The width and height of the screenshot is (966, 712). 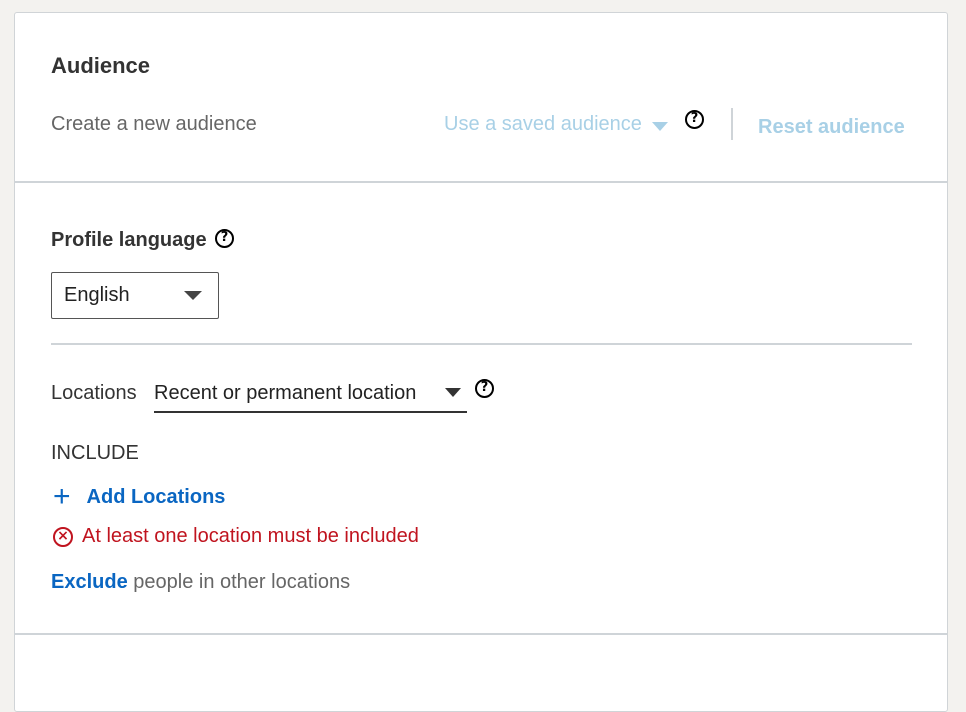 What do you see at coordinates (732, 124) in the screenshot?
I see `vertical-divider` at bounding box center [732, 124].